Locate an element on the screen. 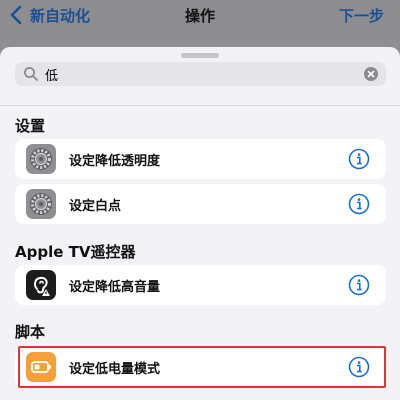 The image size is (400, 400). action-label: 设定降低高音量 is located at coordinates (115, 287).